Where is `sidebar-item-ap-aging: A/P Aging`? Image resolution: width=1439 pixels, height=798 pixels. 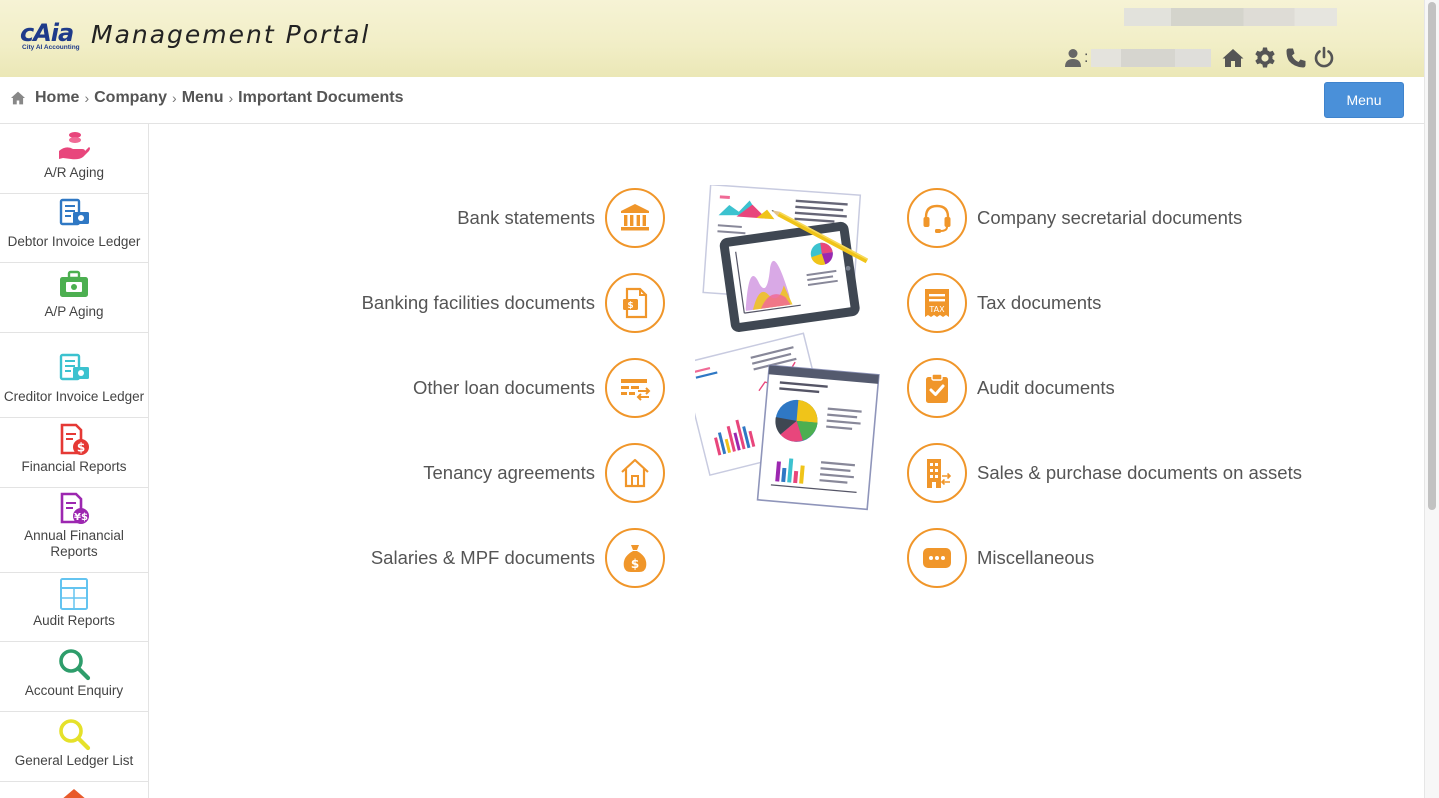
sidebar-item-ap-aging: A/P Aging is located at coordinates (74, 298).